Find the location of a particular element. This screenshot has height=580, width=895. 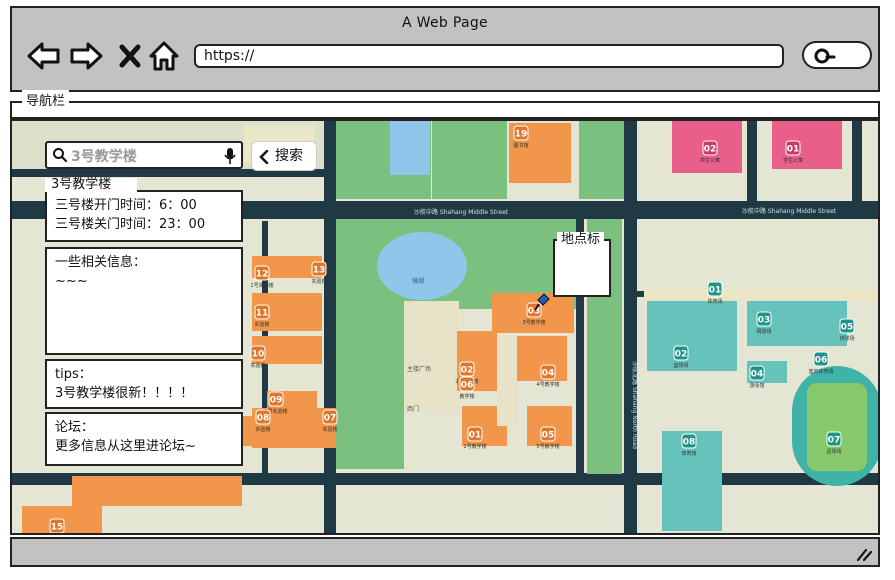

microphone-icon is located at coordinates (230, 156).